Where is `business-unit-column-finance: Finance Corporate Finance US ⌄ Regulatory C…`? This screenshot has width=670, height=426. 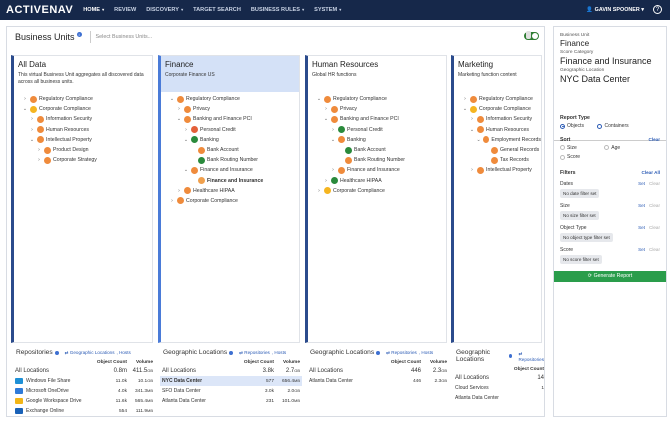
business-unit-column-finance: Finance Corporate Finance US ⌄ Regulatory C… is located at coordinates (229, 199).